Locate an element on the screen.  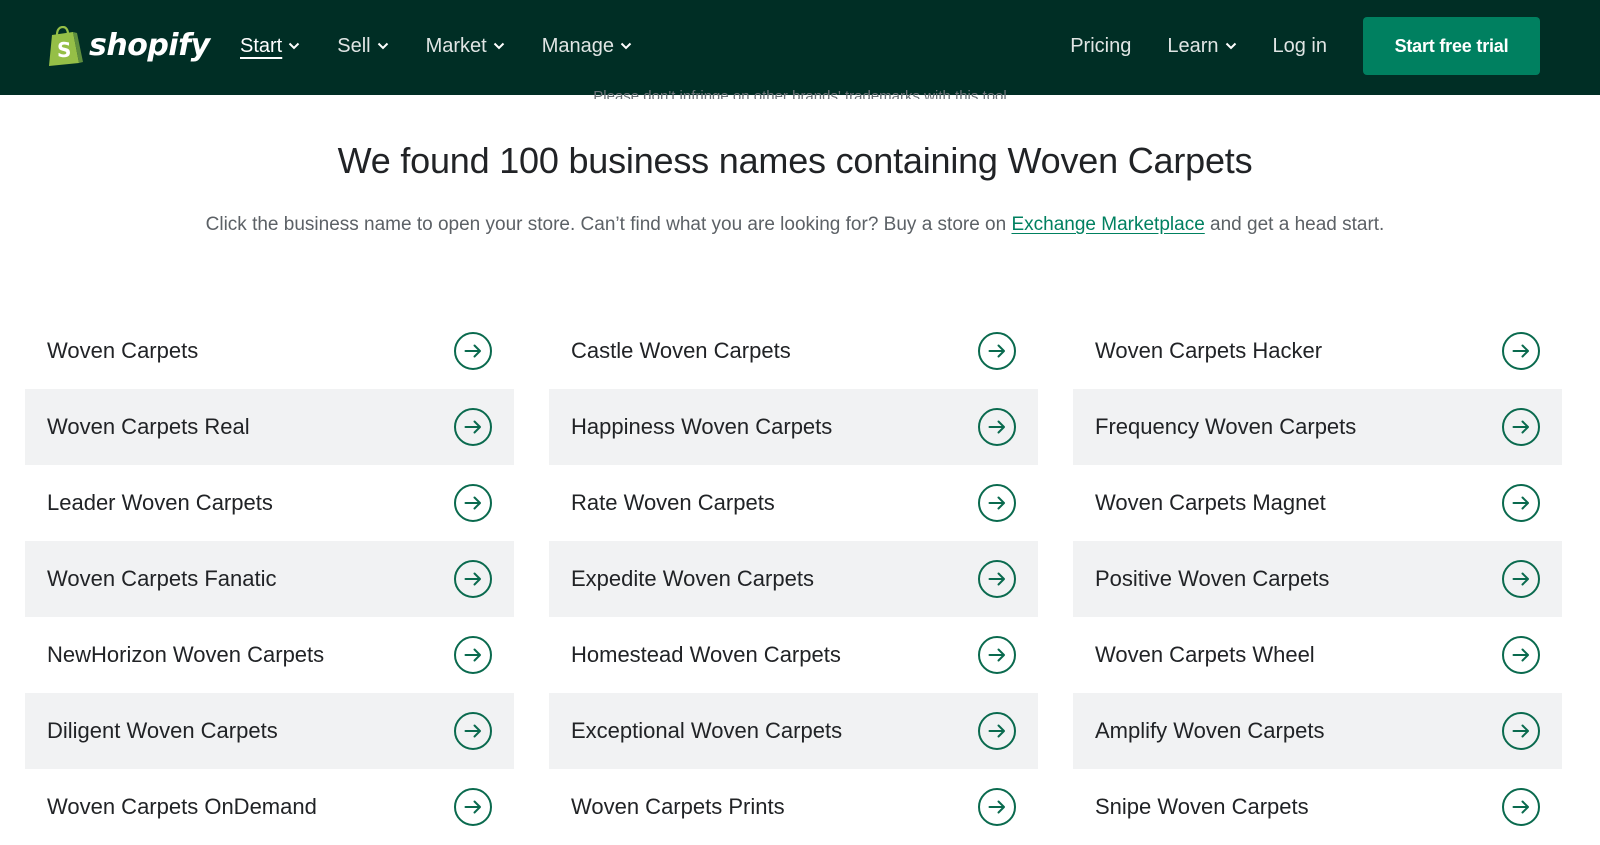
business-name-label: Woven Carpets is located at coordinates (123, 350).